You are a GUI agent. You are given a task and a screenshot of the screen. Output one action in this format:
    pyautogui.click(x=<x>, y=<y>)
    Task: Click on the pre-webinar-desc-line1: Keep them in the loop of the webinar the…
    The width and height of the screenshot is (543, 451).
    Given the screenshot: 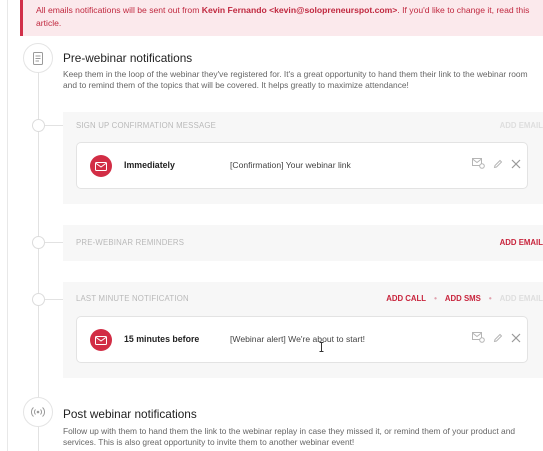 What is the action you would take?
    pyautogui.click(x=295, y=74)
    